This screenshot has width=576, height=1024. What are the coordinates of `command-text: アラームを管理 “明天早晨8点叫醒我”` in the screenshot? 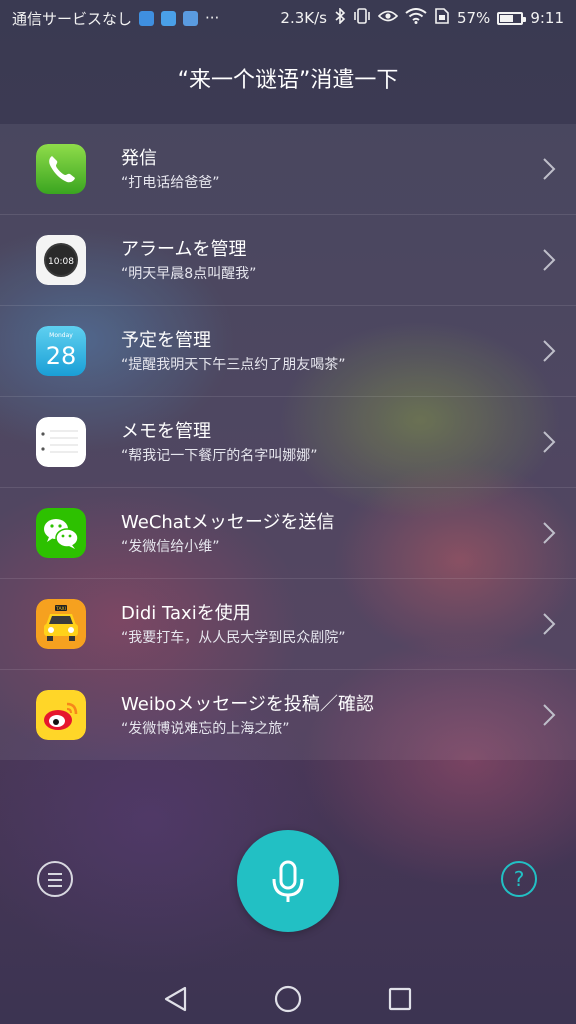 It's located at (188, 261).